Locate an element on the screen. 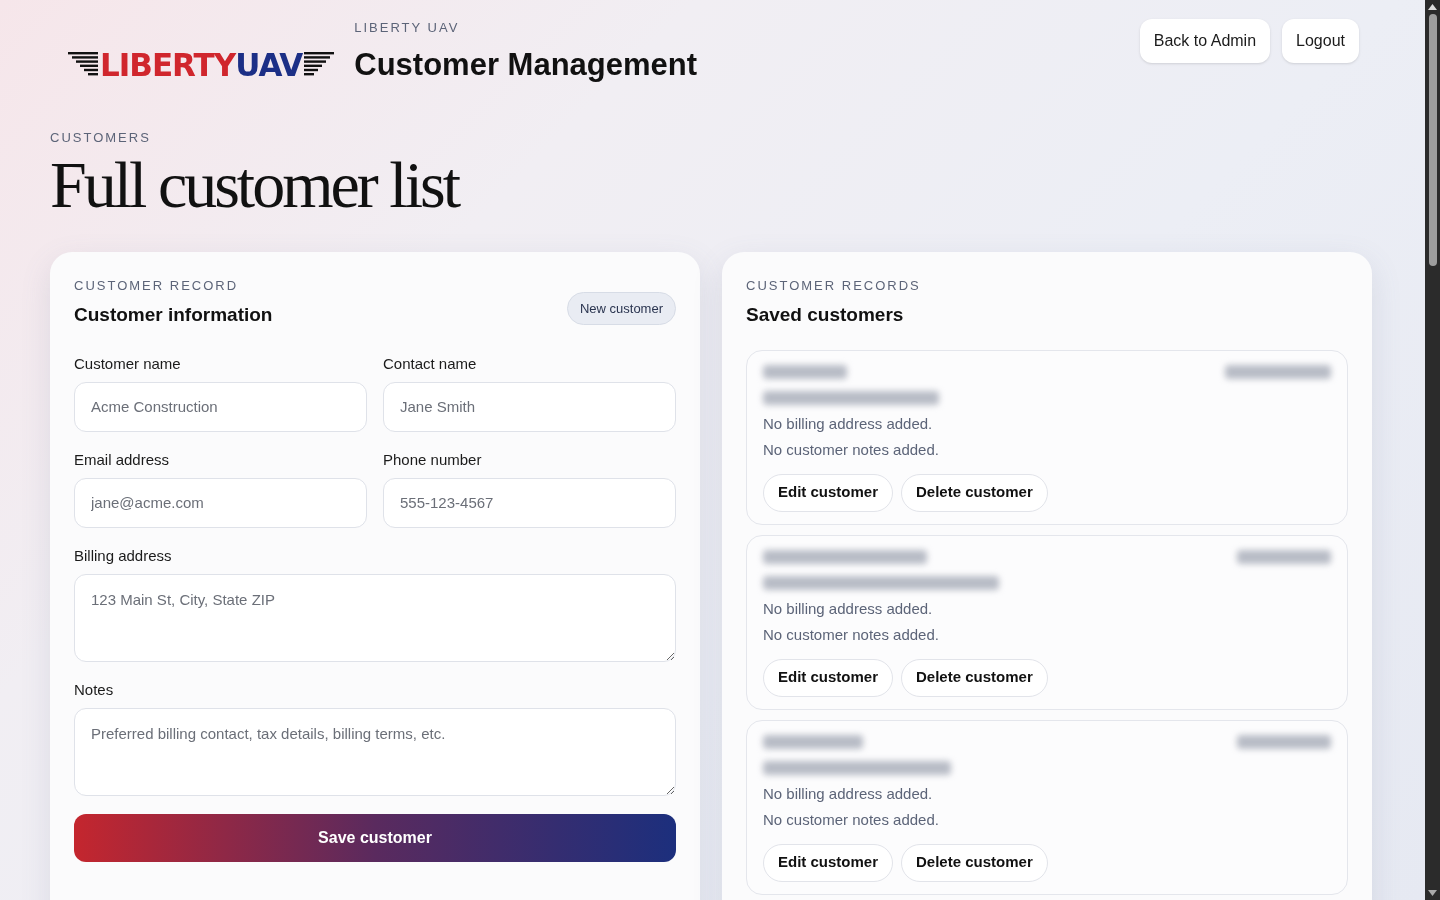  scrollbar is located at coordinates (1432, 450).